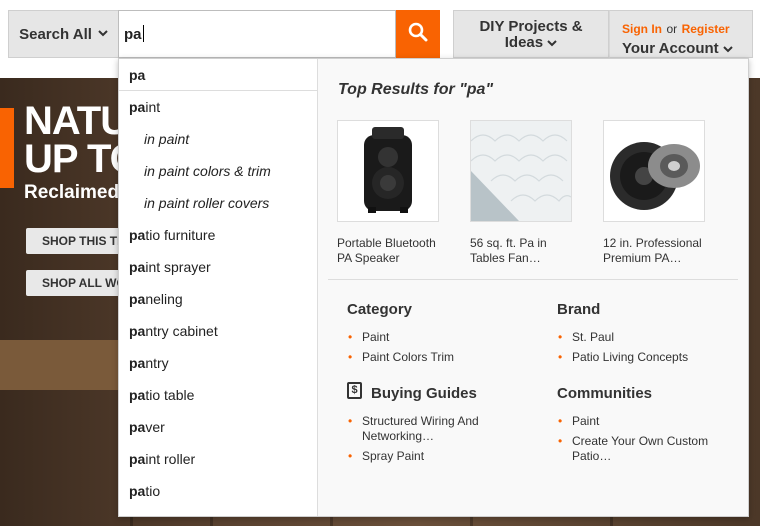  What do you see at coordinates (706, 29) in the screenshot?
I see `register-link: Register` at bounding box center [706, 29].